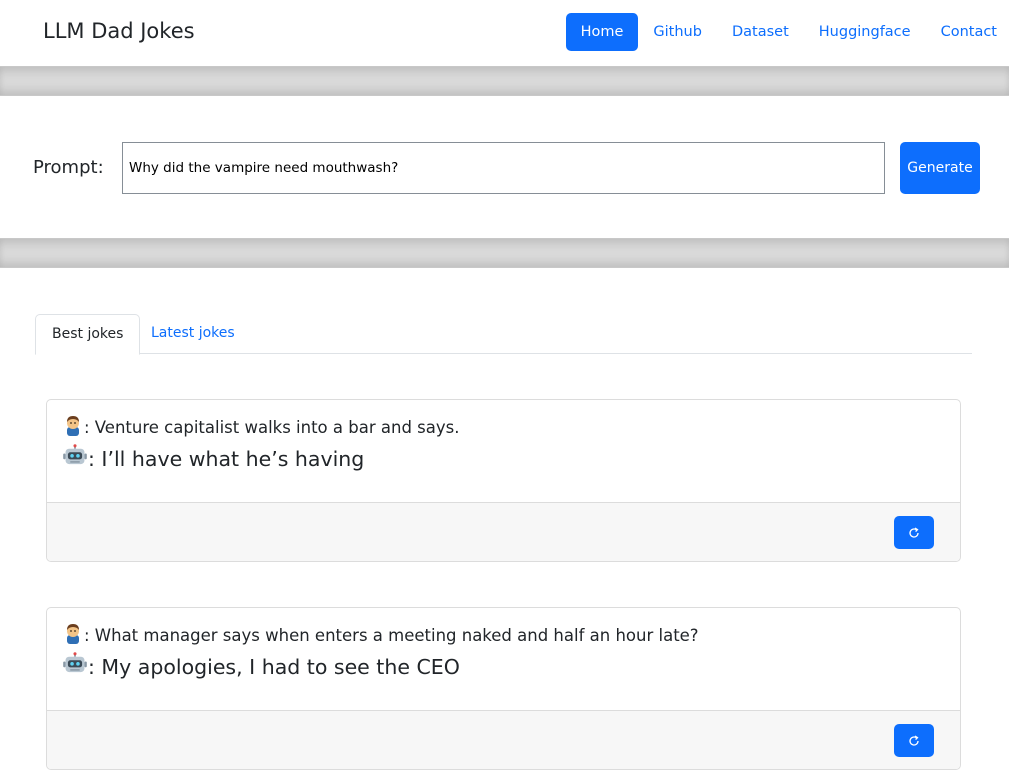 The height and width of the screenshot is (777, 1009). Describe the element at coordinates (68, 167) in the screenshot. I see `prompt-label: Prompt:` at that location.